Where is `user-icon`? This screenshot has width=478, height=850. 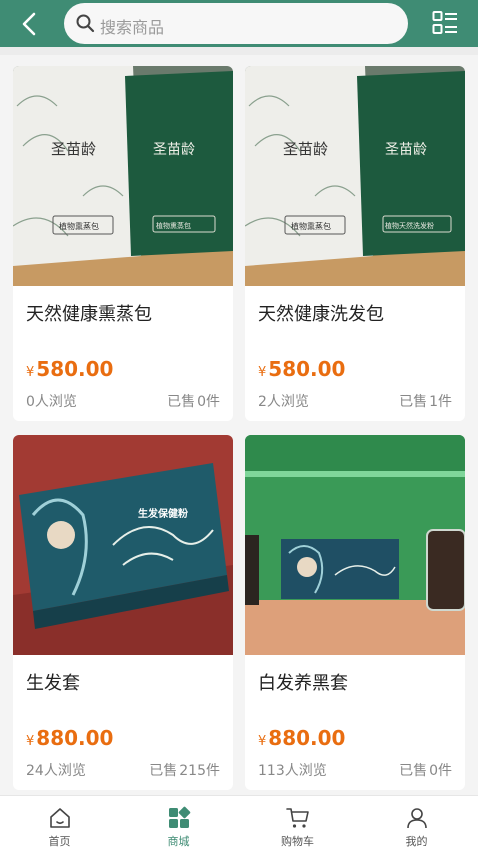 user-icon is located at coordinates (417, 818).